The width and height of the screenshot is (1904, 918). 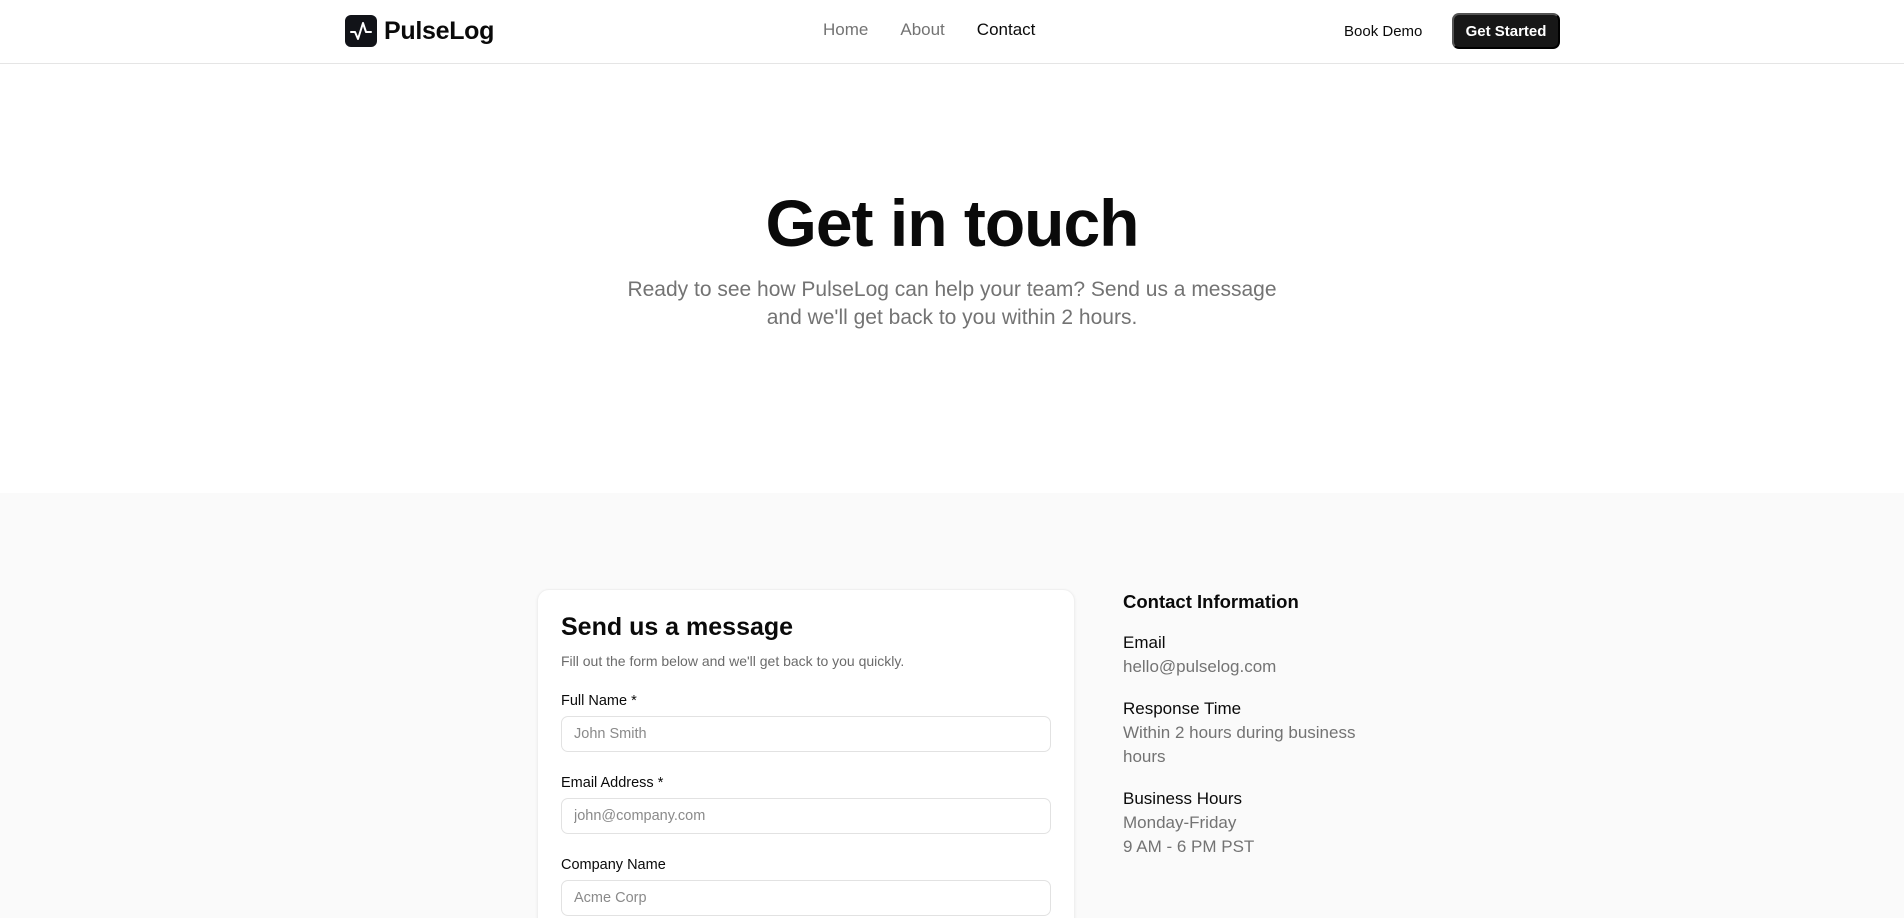 I want to click on nav-contact: Contact, so click(x=1006, y=30).